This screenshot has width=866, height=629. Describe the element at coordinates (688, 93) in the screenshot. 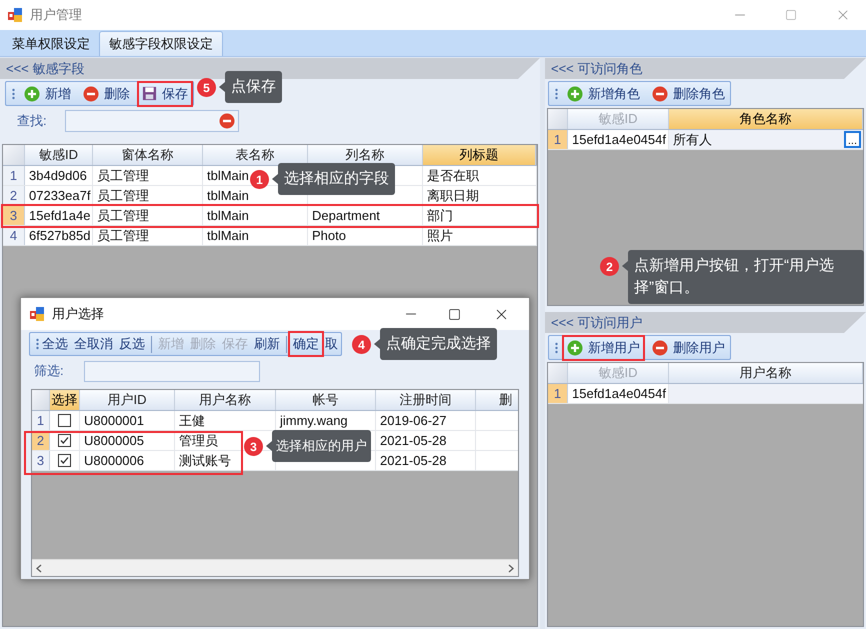

I see `toolbar-button: 删除角色` at that location.